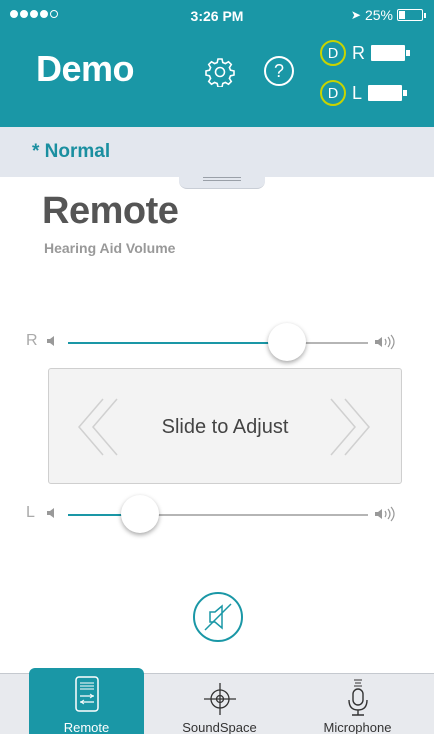  I want to click on volume-slider-left: L, so click(221, 514).